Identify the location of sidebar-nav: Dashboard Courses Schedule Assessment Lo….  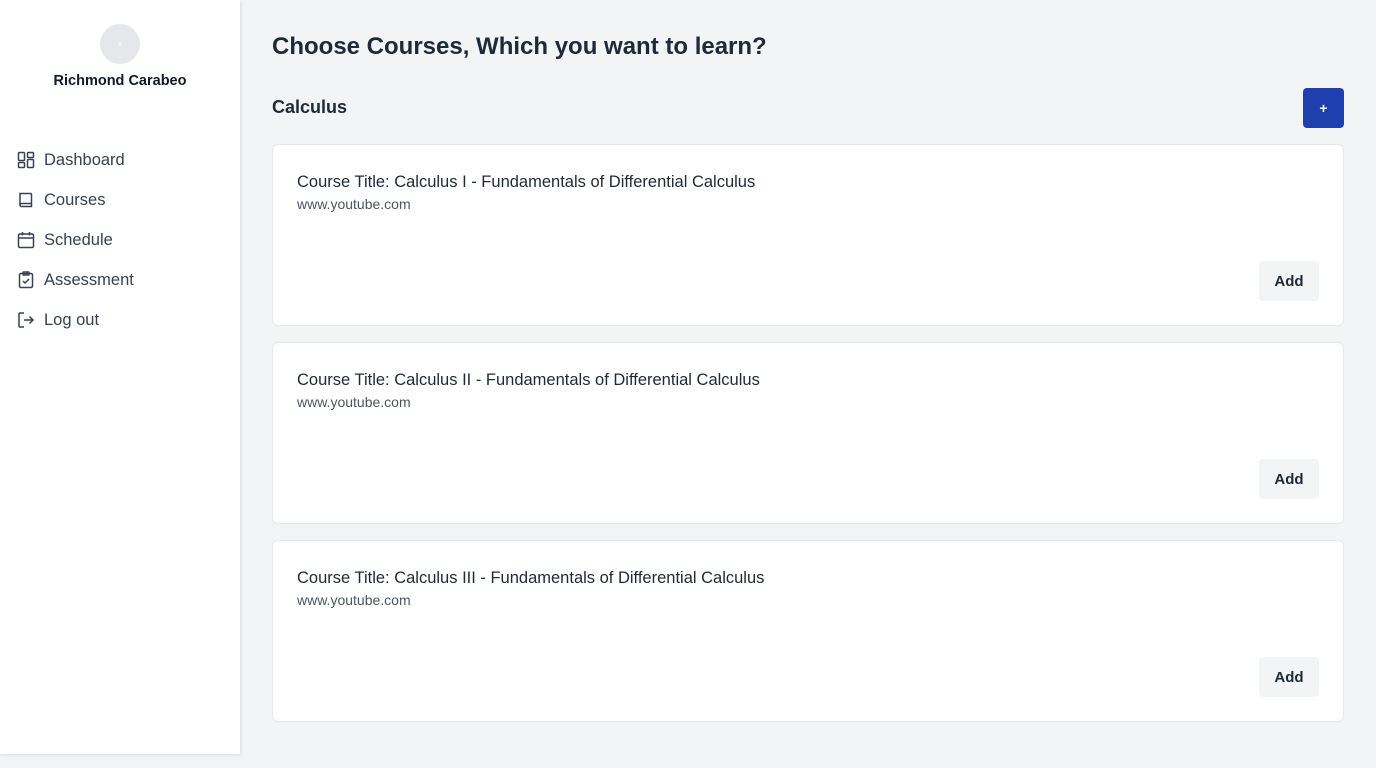
(120, 240).